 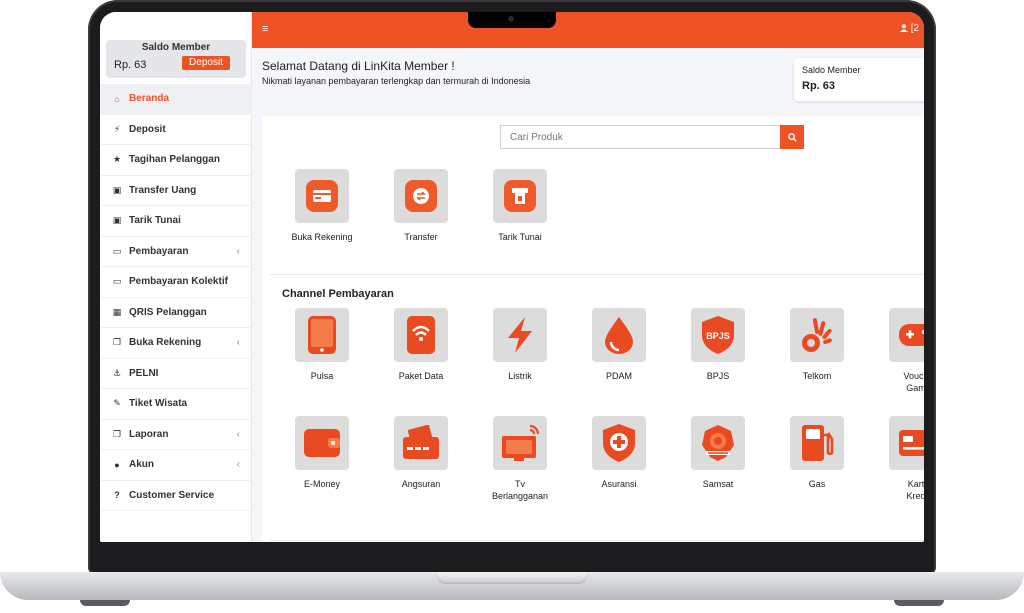 I want to click on product-tile-label: Telkom, so click(x=817, y=376).